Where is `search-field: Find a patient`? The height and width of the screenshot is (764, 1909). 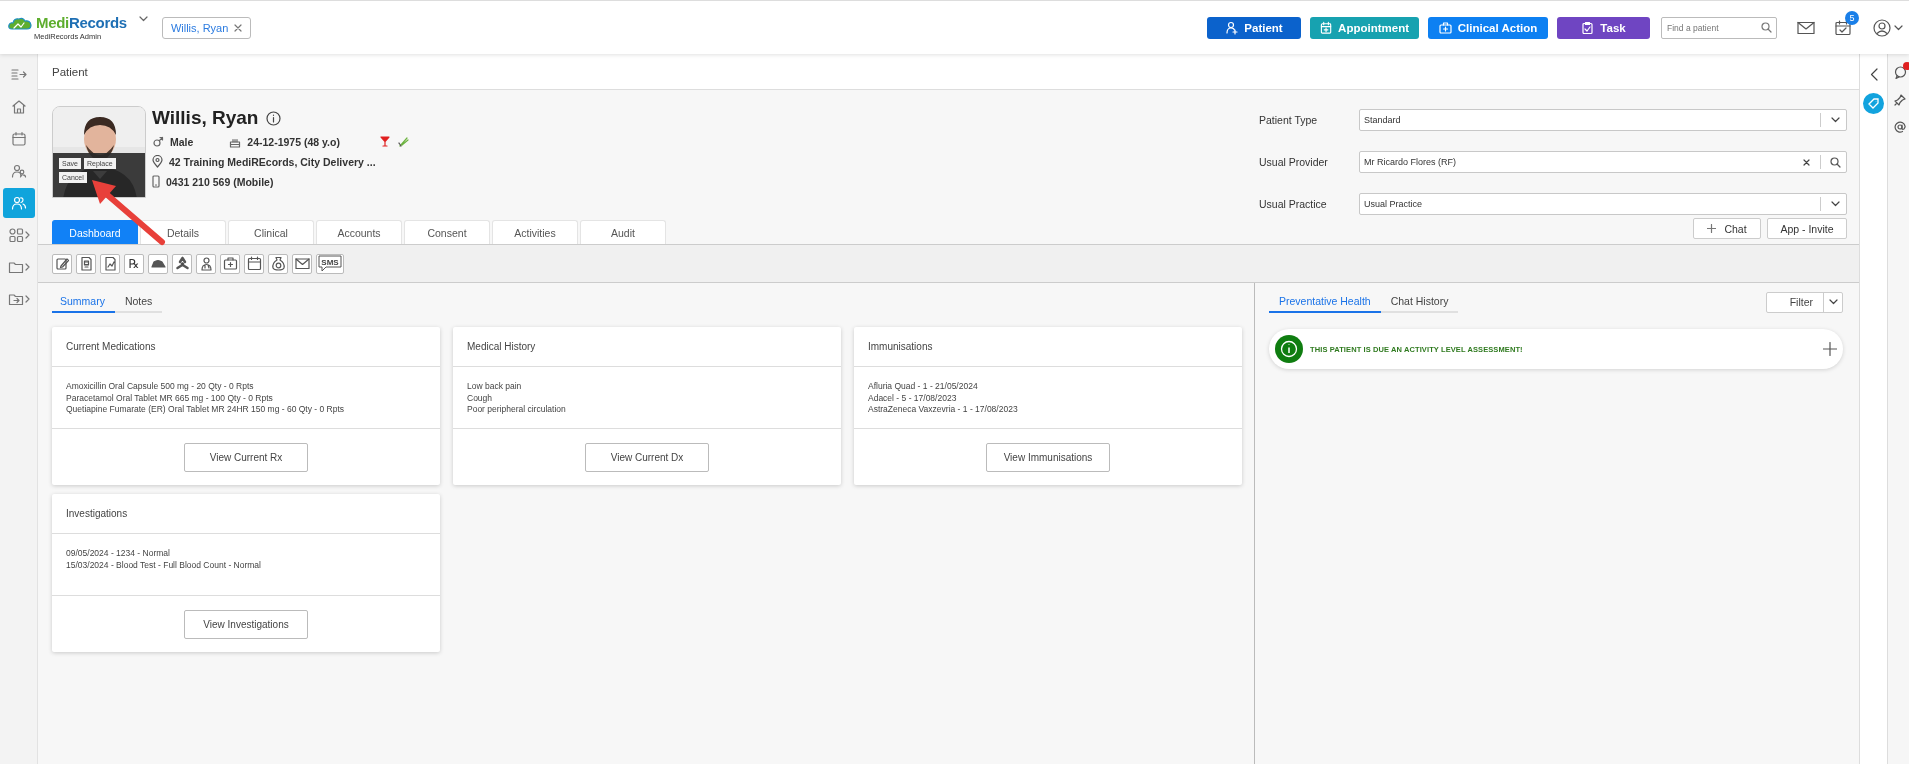 search-field: Find a patient is located at coordinates (1719, 27).